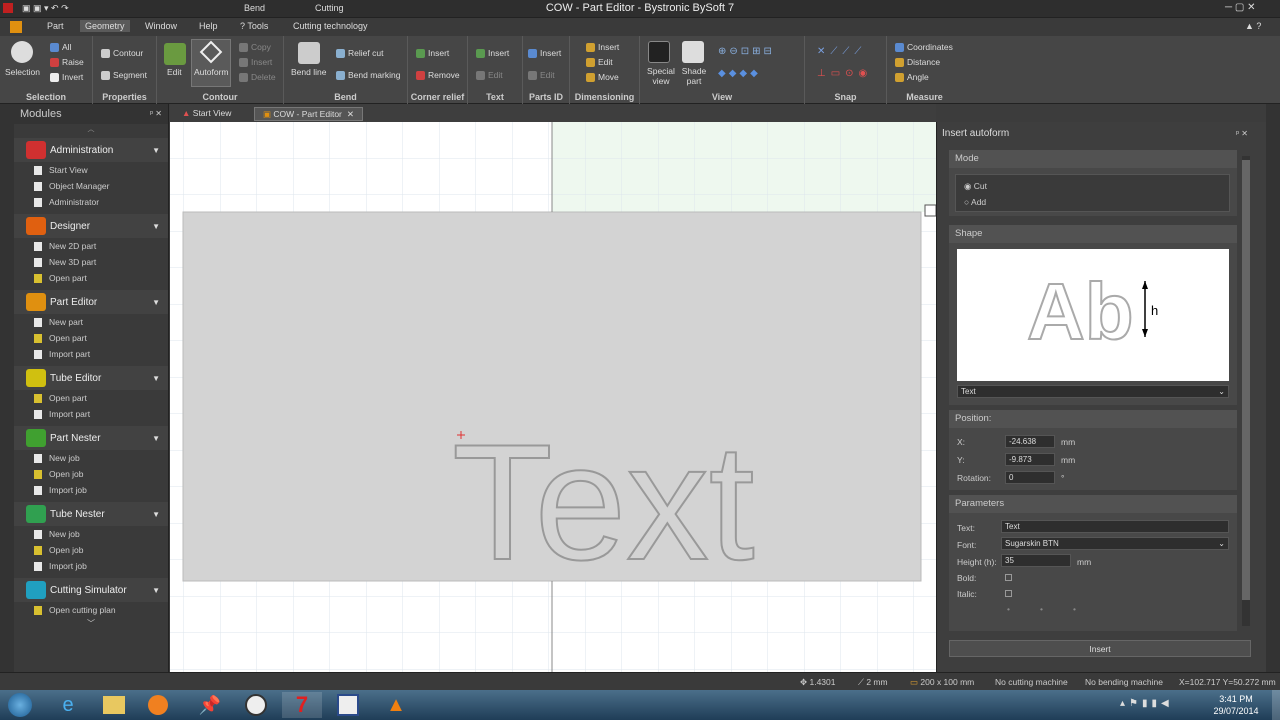  I want to click on module-item: Object Manager, so click(91, 186).